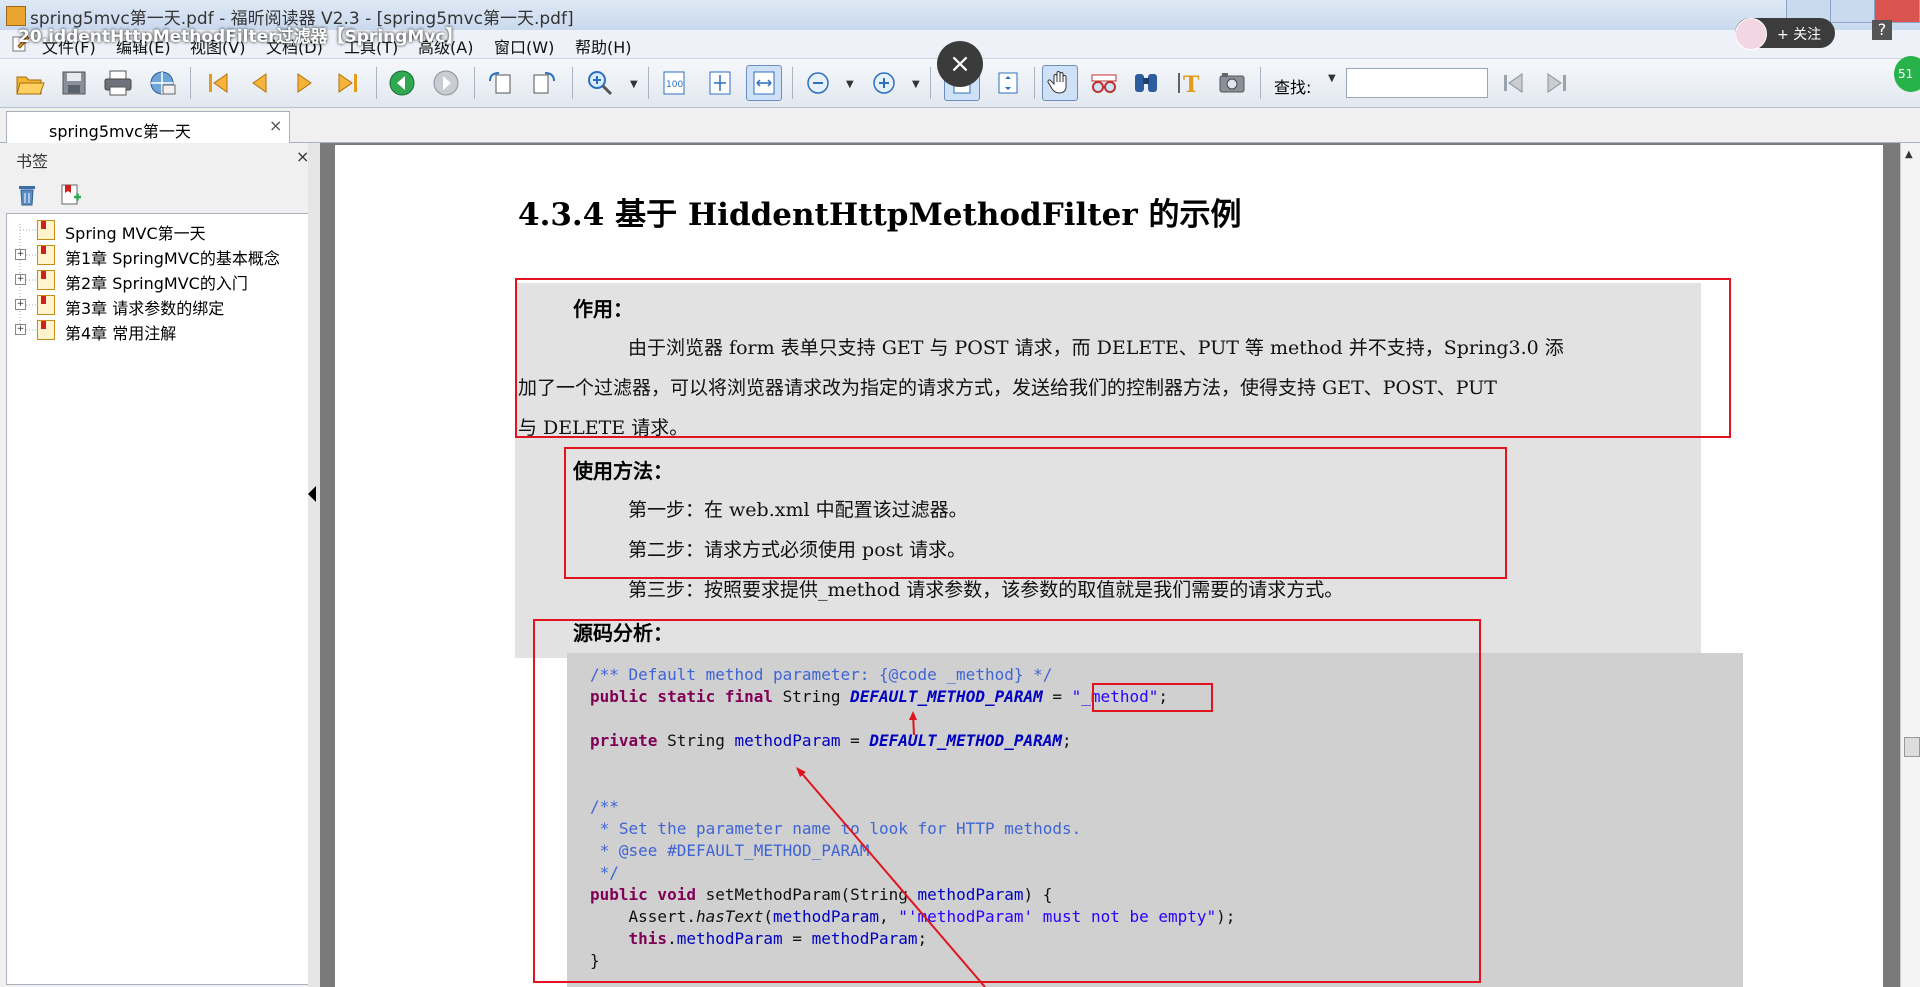  I want to click on find-previous-button, so click(1514, 83).